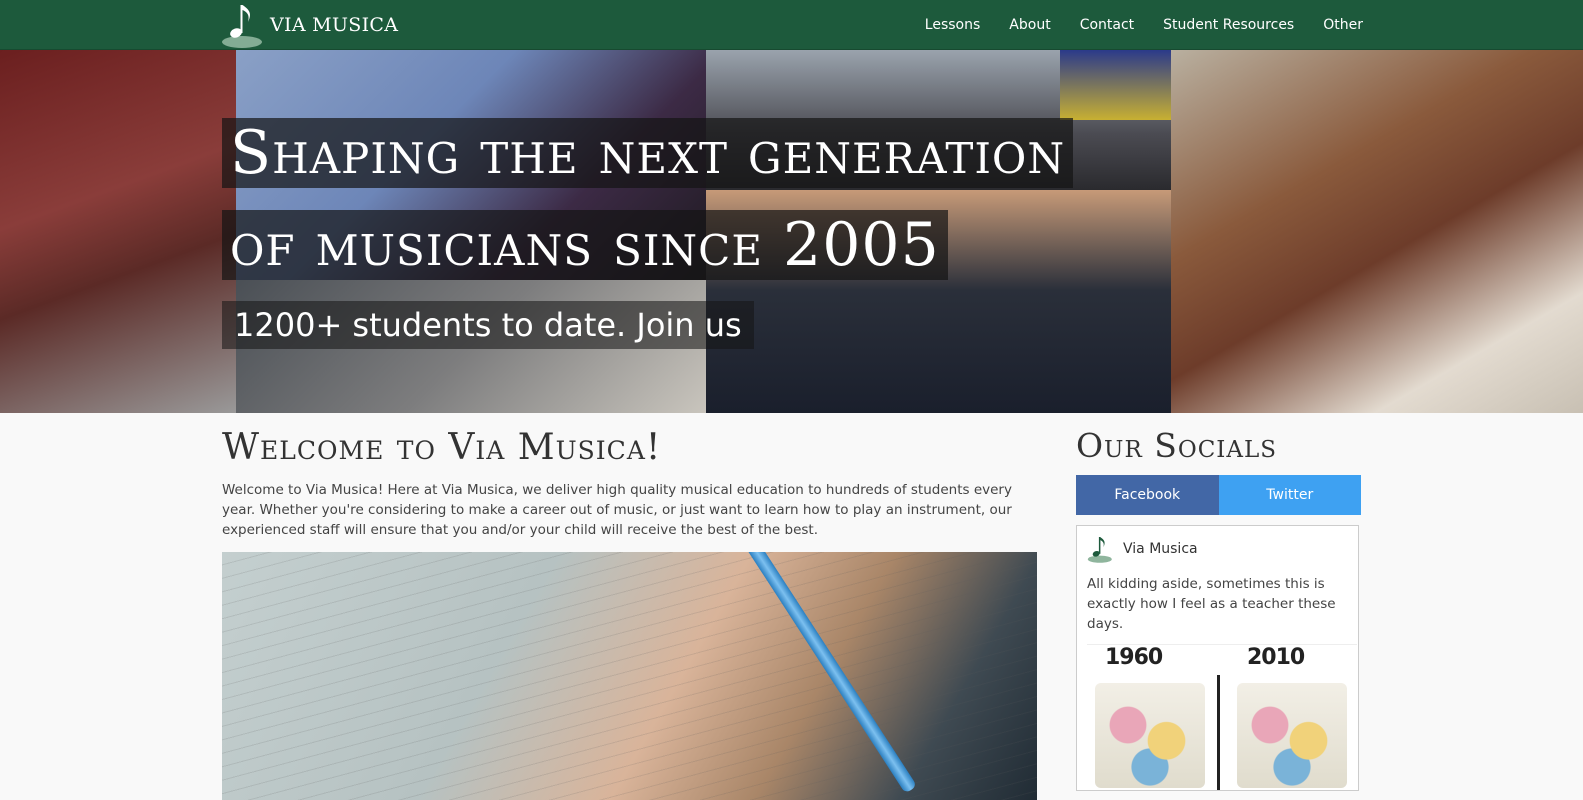 Image resolution: width=1583 pixels, height=800 pixels. What do you see at coordinates (1222, 717) in the screenshot?
I see `comic-image: 1960 2010` at bounding box center [1222, 717].